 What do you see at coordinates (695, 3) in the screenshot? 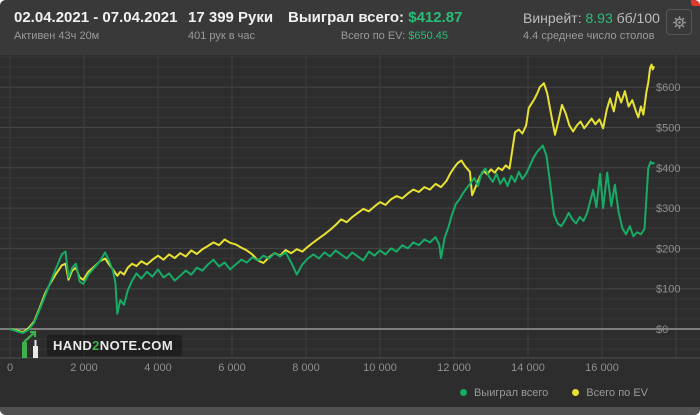
I see `close-icon` at bounding box center [695, 3].